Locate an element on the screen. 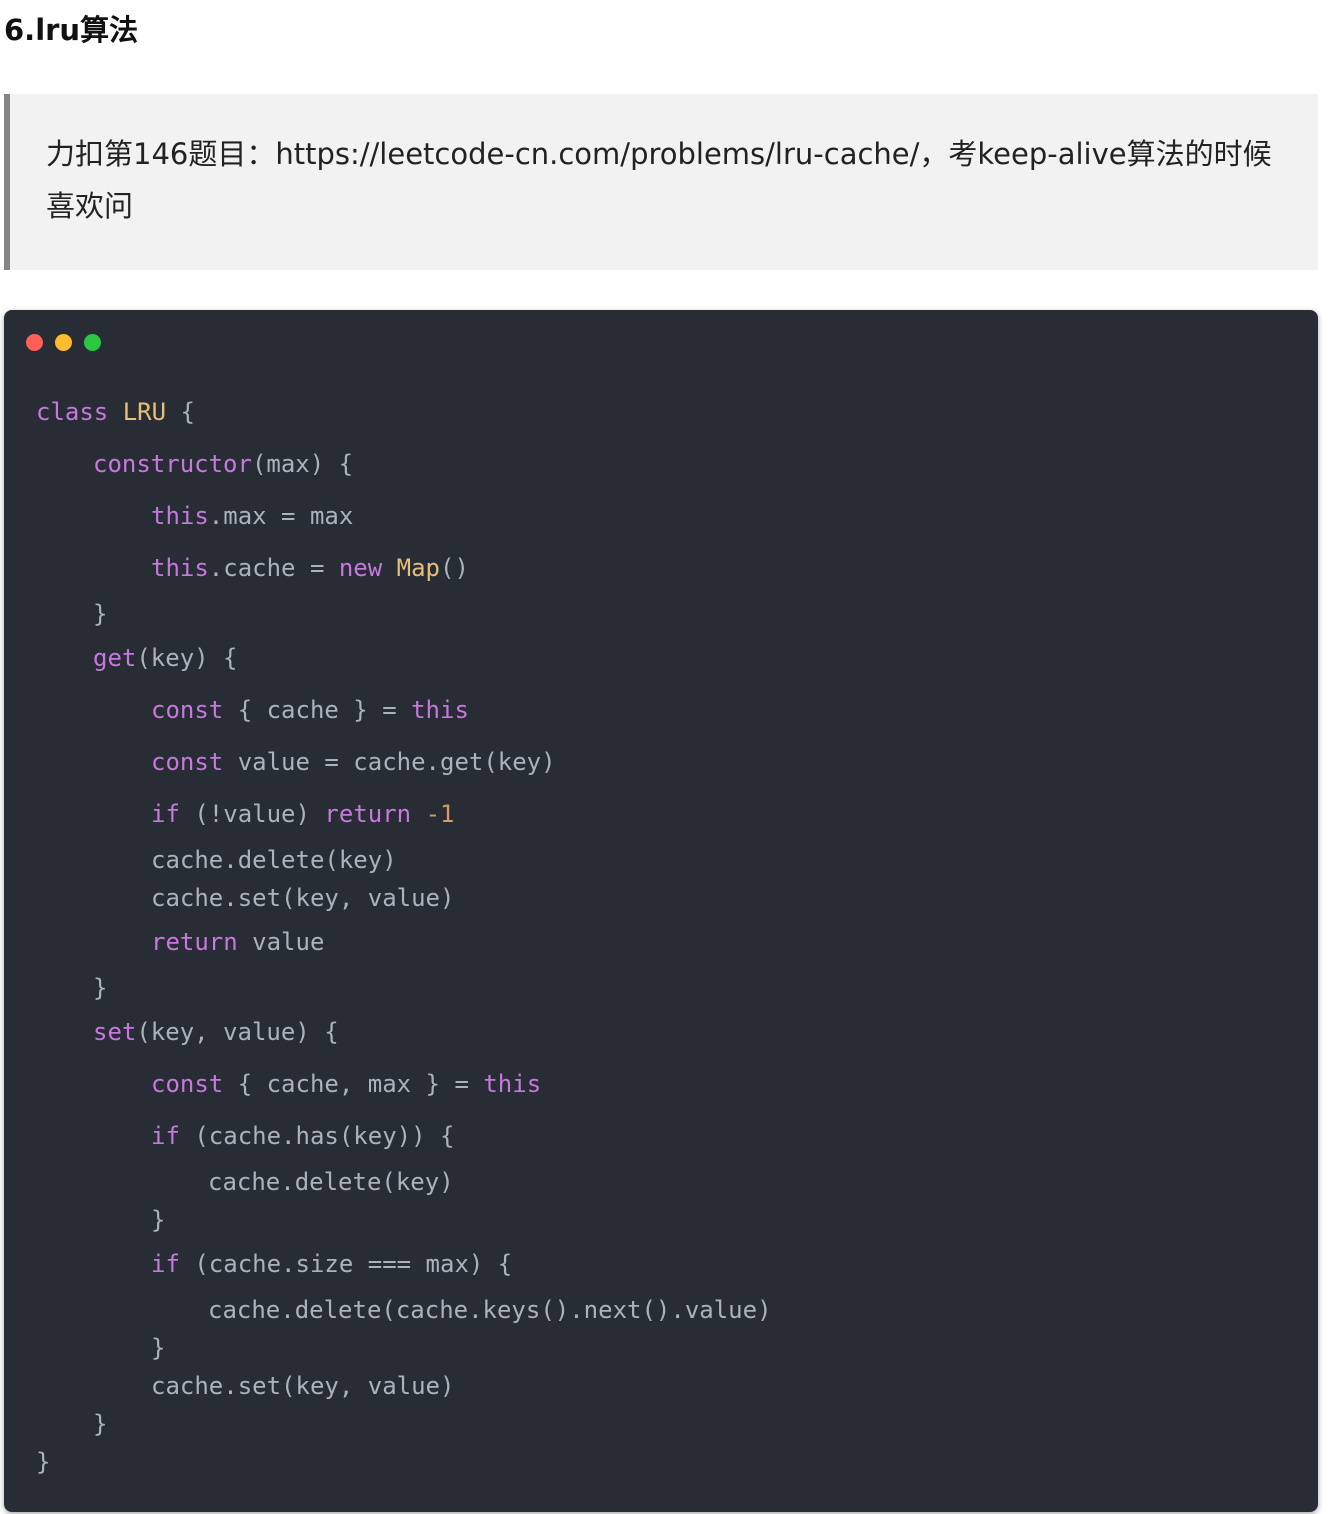  code-line: const { cache, max } = this is located at coordinates (346, 1084).